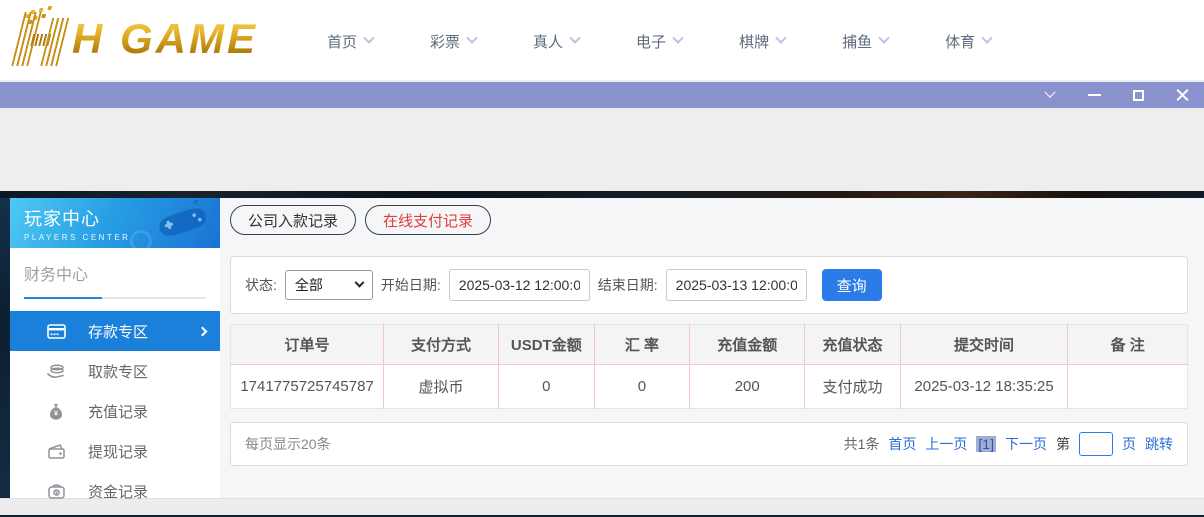 This screenshot has width=1204, height=517. Describe the element at coordinates (115, 491) in the screenshot. I see `sidebar-item-funds-records: ¥ 资金记录` at that location.